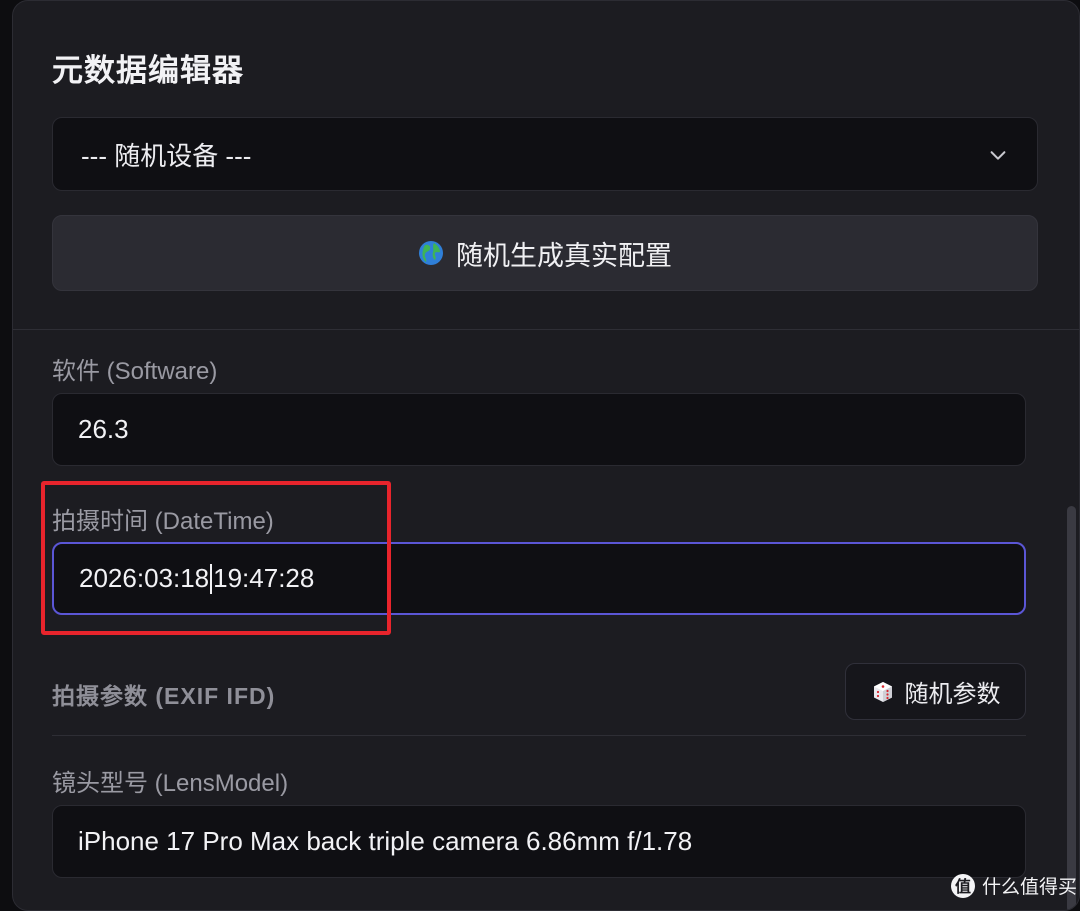 The image size is (1080, 911). I want to click on device-select-value: --- 随机设备 ---, so click(166, 155).